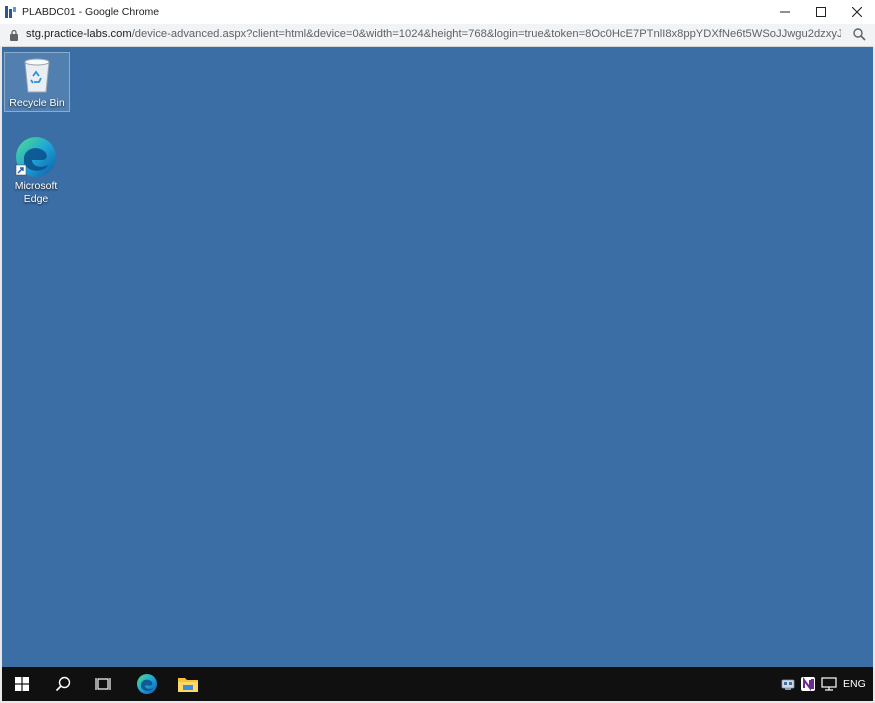 The image size is (875, 703). I want to click on search-icon, so click(63, 684).